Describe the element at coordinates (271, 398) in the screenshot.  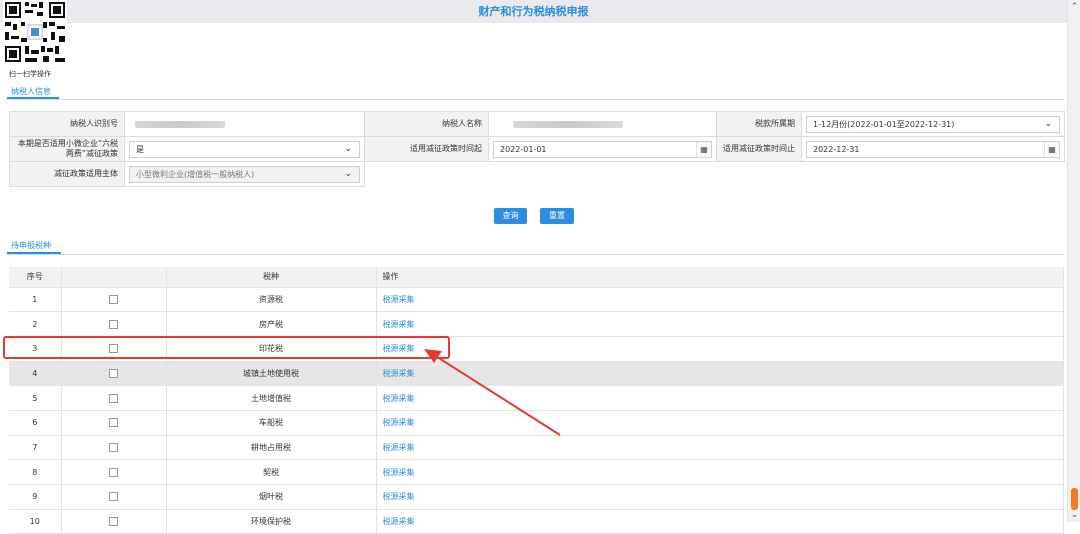
I see `row-tax: 土地增值税` at that location.